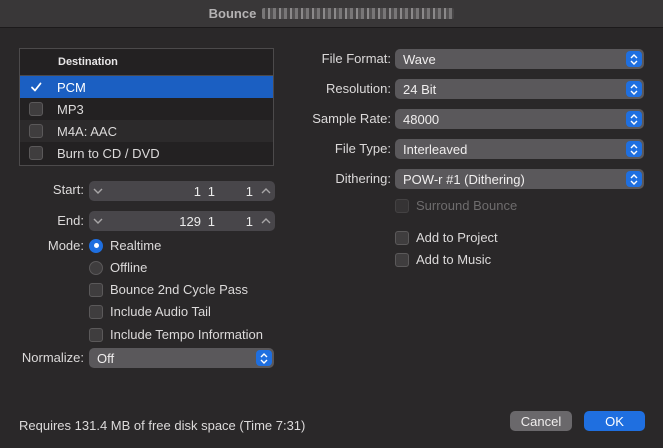 This screenshot has height=448, width=663. Describe the element at coordinates (457, 237) in the screenshot. I see `add-to-project-label: Add to Project` at that location.